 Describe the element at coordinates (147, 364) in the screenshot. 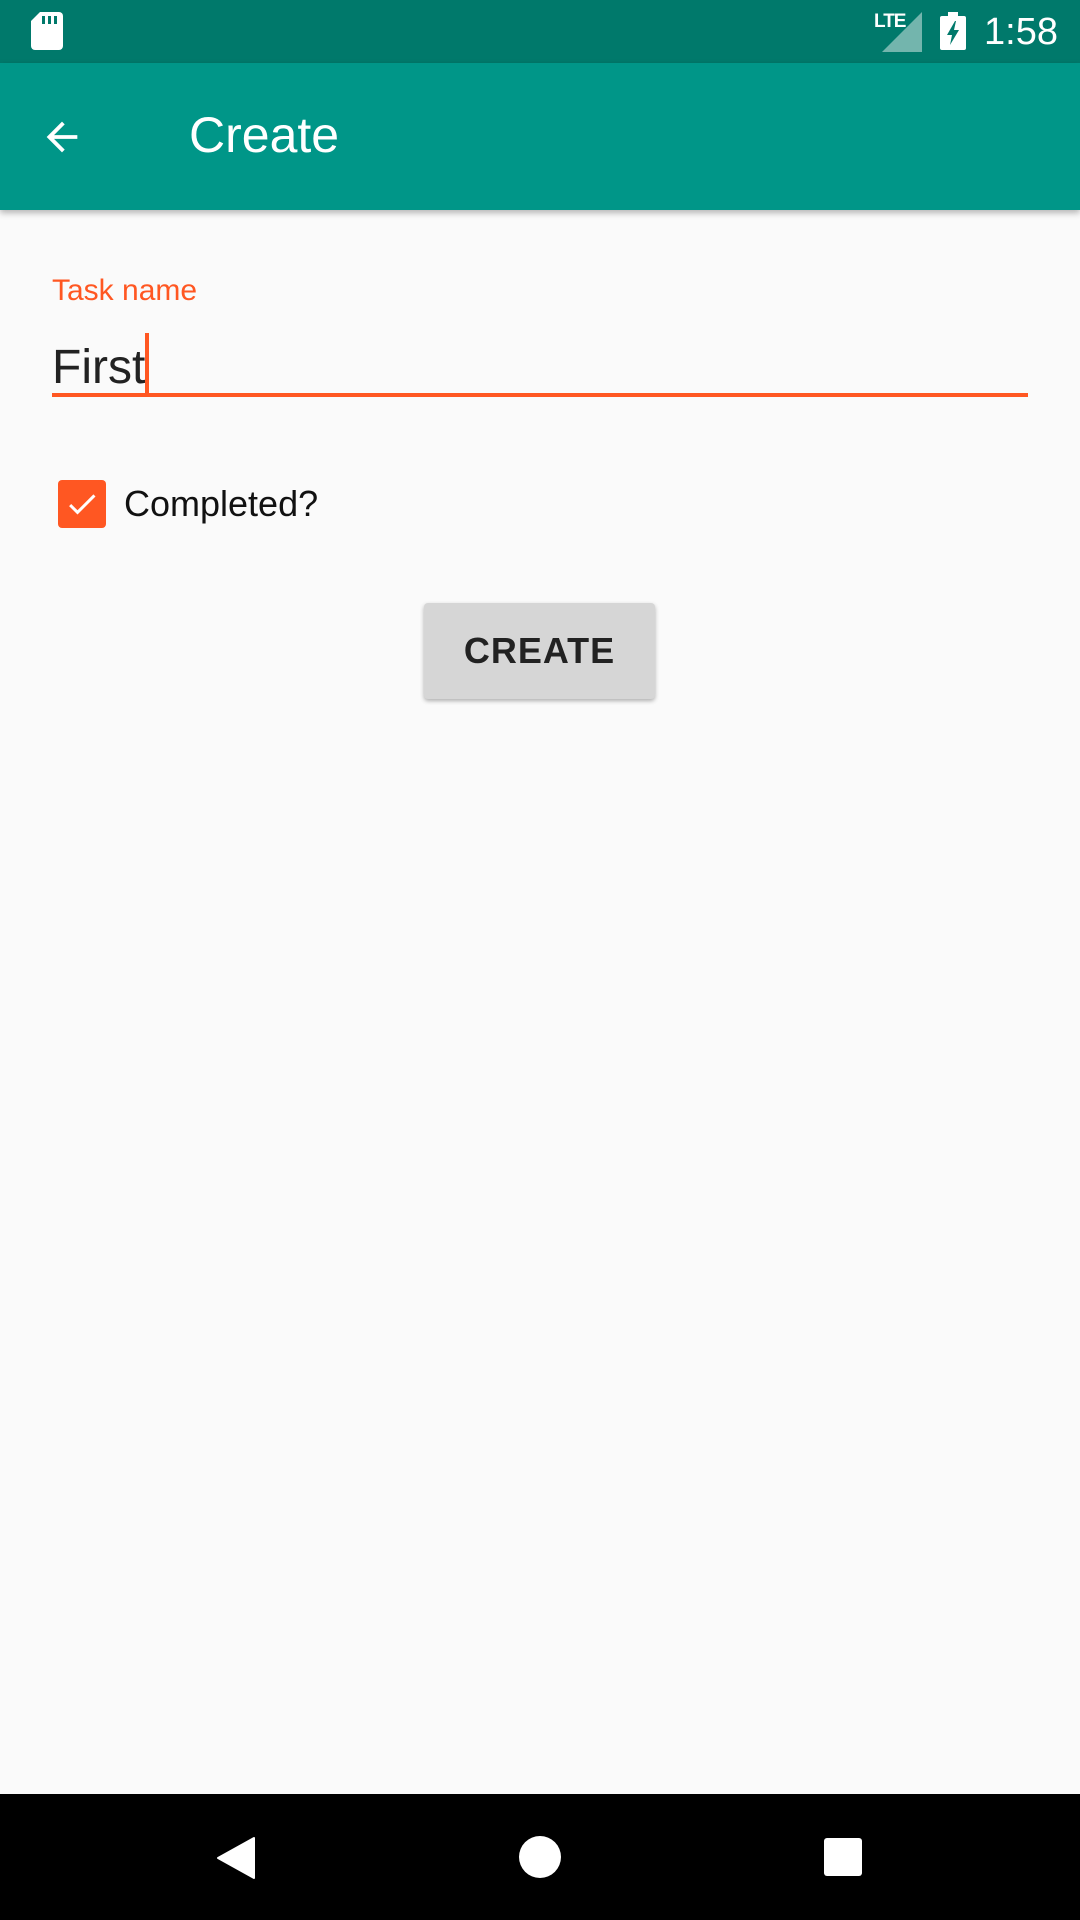

I see `text-caret` at that location.